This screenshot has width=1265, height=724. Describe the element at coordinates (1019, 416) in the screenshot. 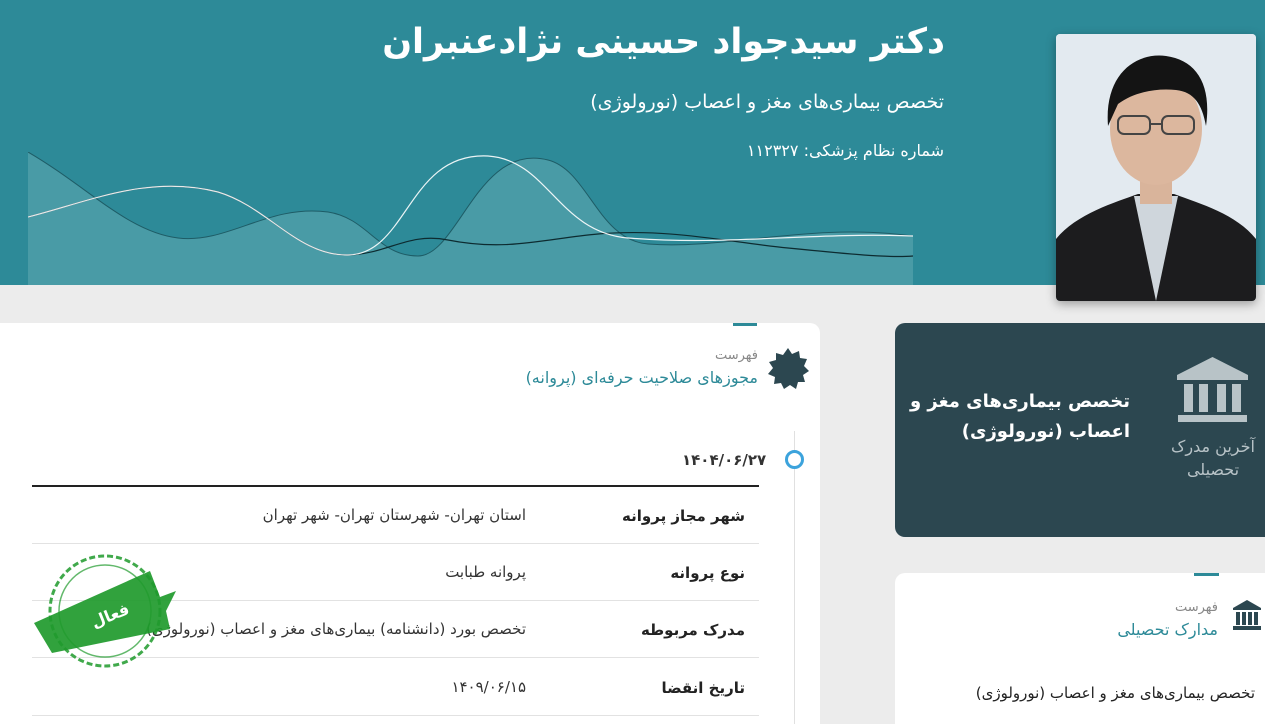

I see `latest-degree-title: تخصص بیماری‌های مغز و اعصاب (نورولوژی)` at that location.